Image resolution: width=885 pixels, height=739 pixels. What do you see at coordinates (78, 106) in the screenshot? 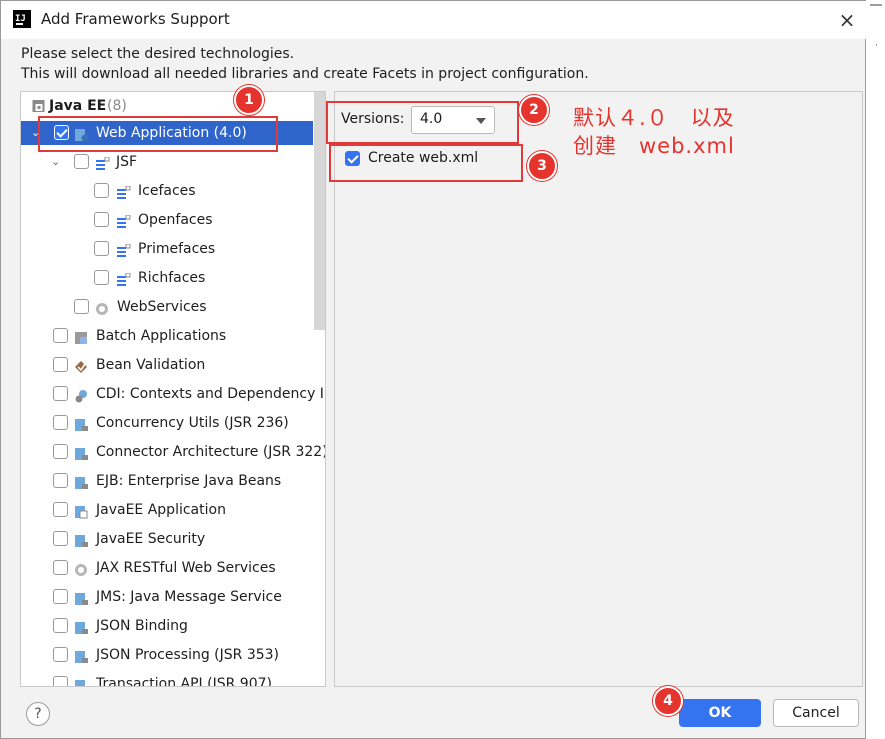
I see `tree-group-label: Java EE` at bounding box center [78, 106].